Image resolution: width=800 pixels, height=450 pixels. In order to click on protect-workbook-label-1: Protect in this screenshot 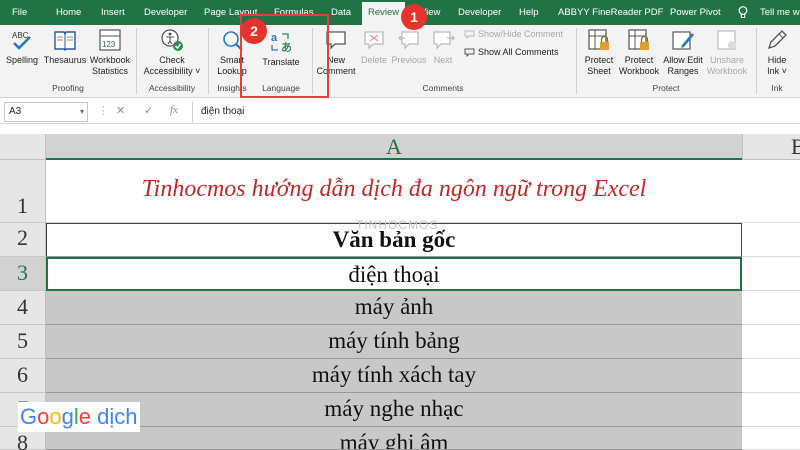, I will do `click(639, 60)`.